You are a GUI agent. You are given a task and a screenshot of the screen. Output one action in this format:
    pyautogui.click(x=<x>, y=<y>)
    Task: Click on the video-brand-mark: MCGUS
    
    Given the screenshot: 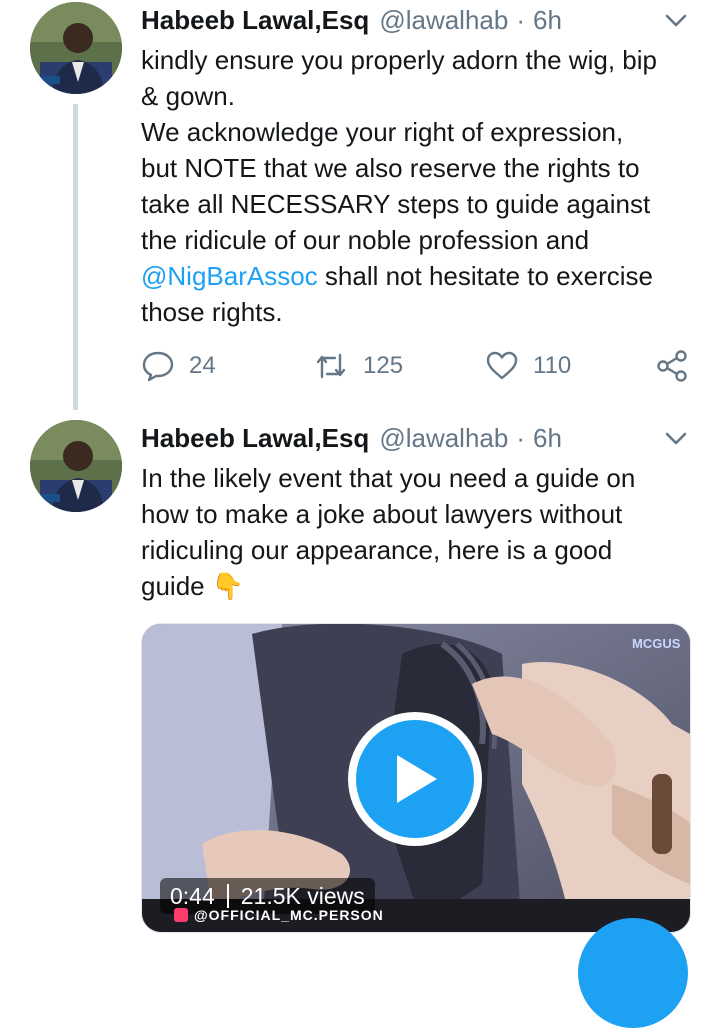 What is the action you would take?
    pyautogui.click(x=656, y=643)
    